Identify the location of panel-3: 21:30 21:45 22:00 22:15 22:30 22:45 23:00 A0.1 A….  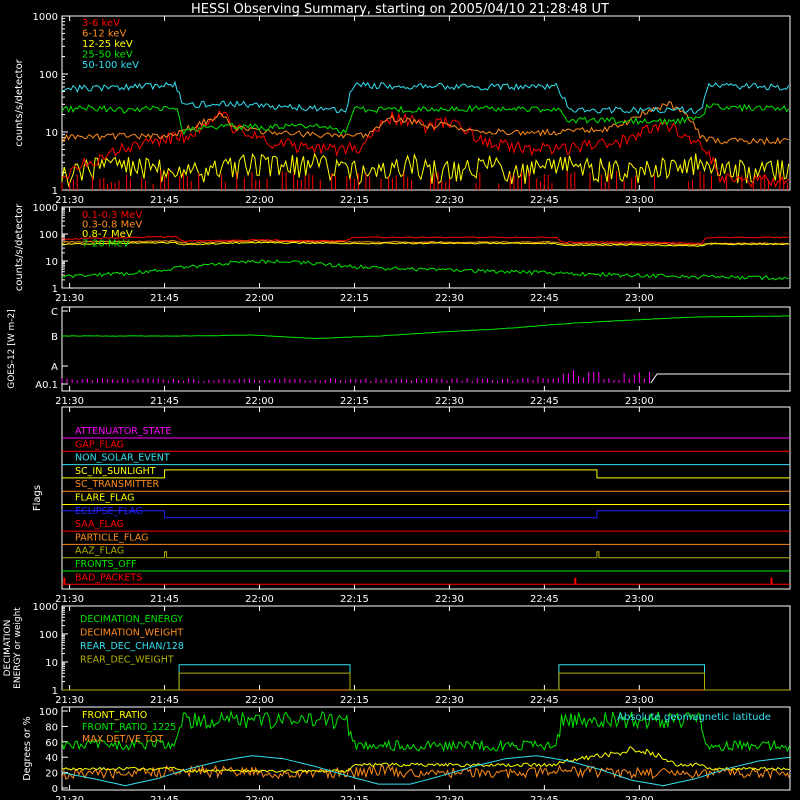
(398, 357).